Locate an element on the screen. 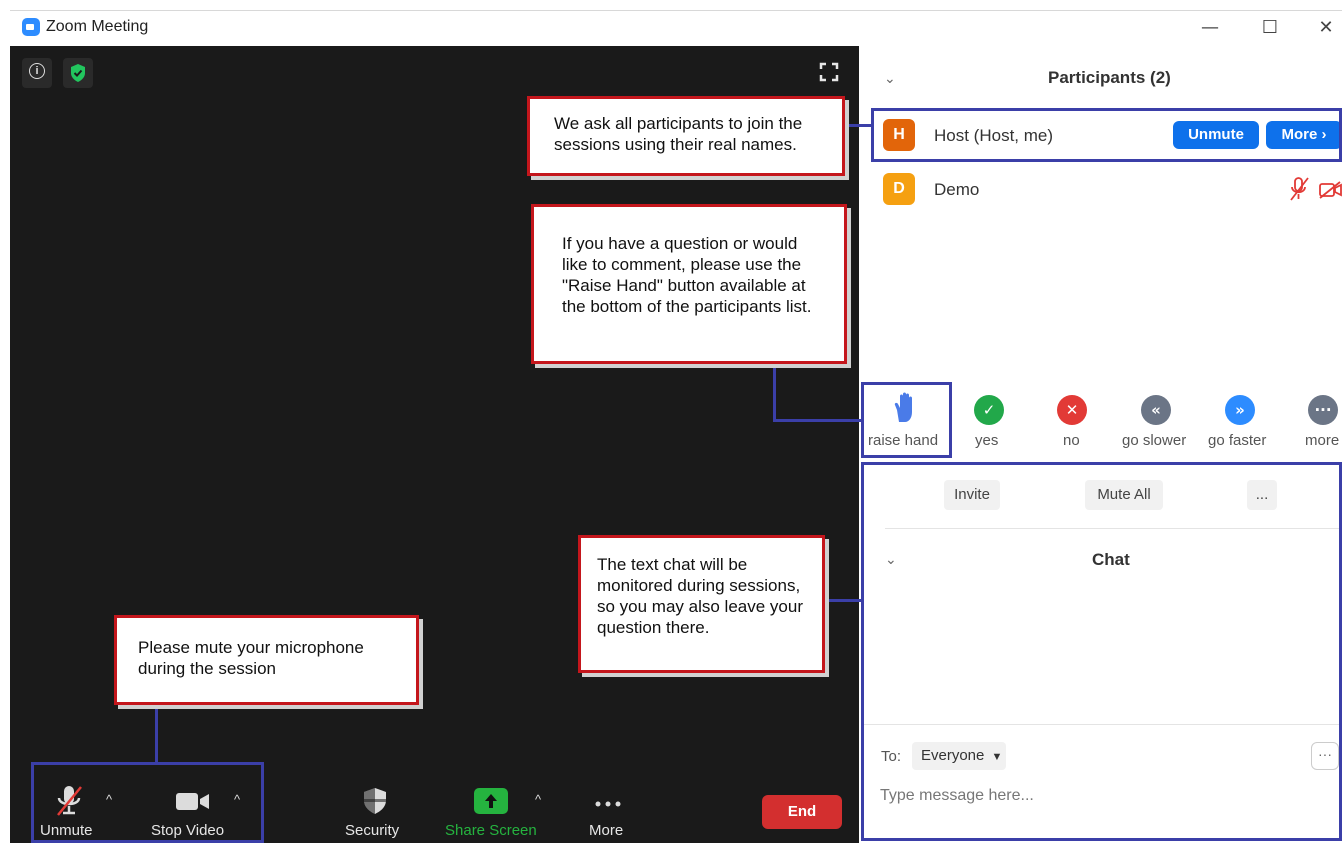 The height and width of the screenshot is (843, 1342). end-meeting-button: End is located at coordinates (802, 812).